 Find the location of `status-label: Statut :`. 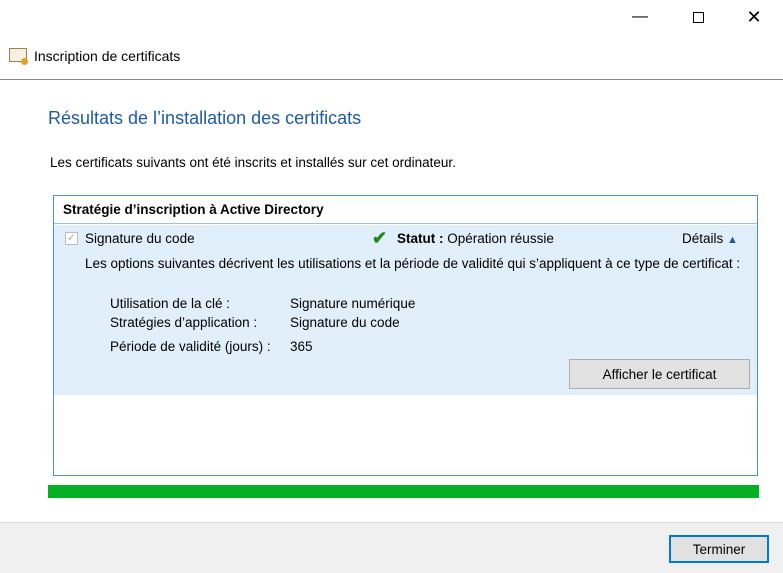

status-label: Statut : is located at coordinates (420, 238).